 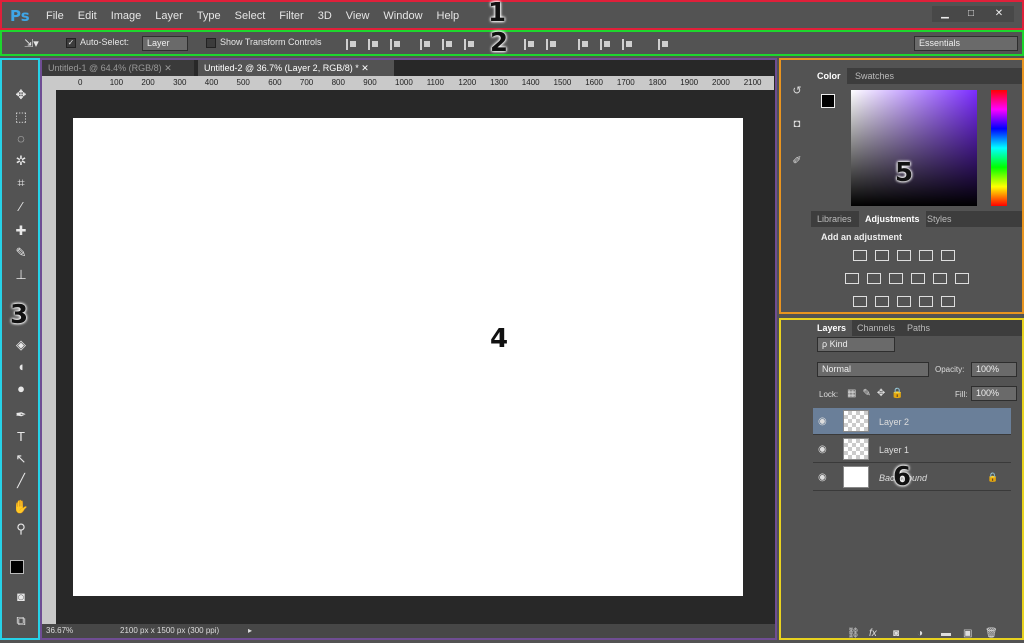 I want to click on eyedropper-tool-icon: ⁄, so click(x=21, y=207).